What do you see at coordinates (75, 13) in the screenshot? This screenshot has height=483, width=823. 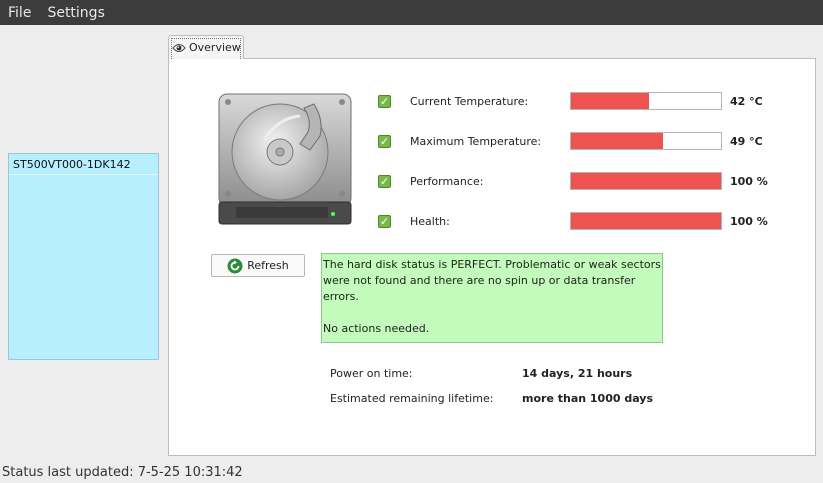 I see `menu-settings: Settings` at bounding box center [75, 13].